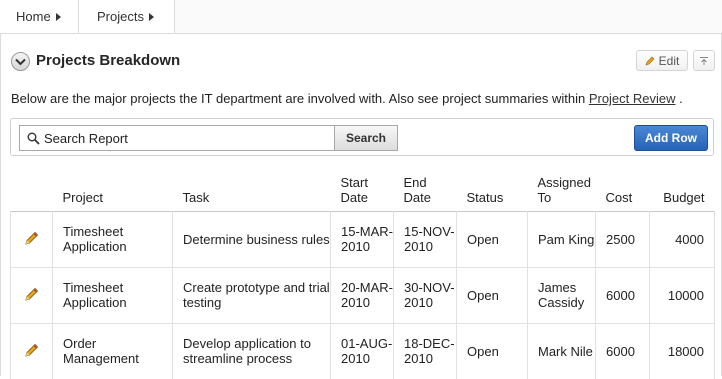 This screenshot has height=379, width=722. I want to click on edit-button: Edit, so click(662, 60).